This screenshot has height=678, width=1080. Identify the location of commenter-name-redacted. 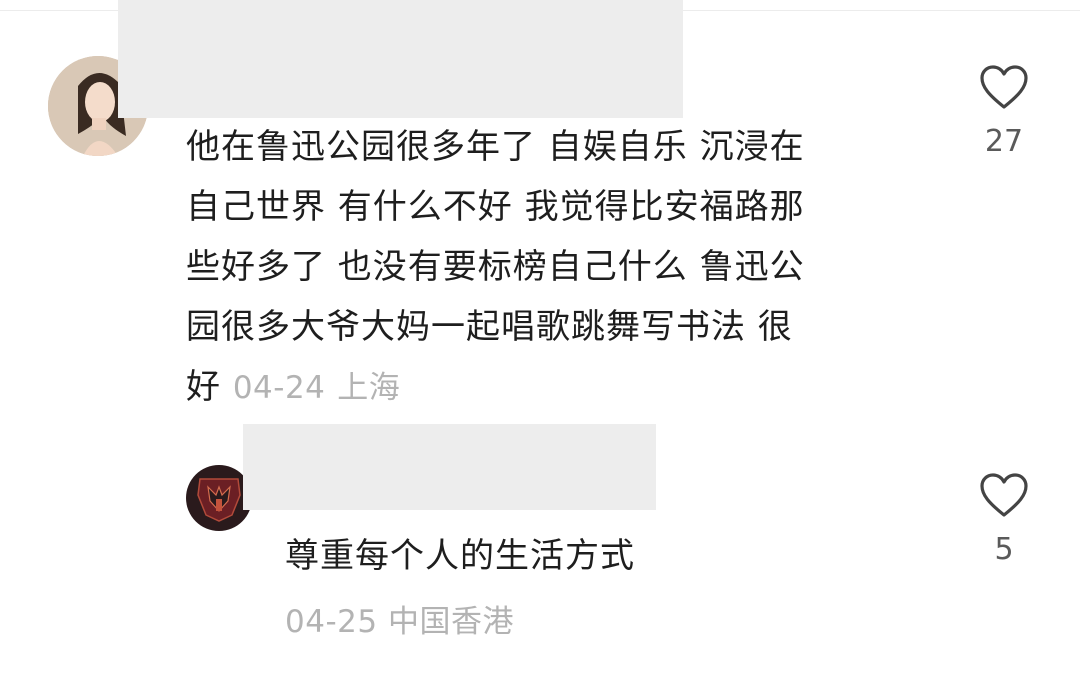
(400, 59).